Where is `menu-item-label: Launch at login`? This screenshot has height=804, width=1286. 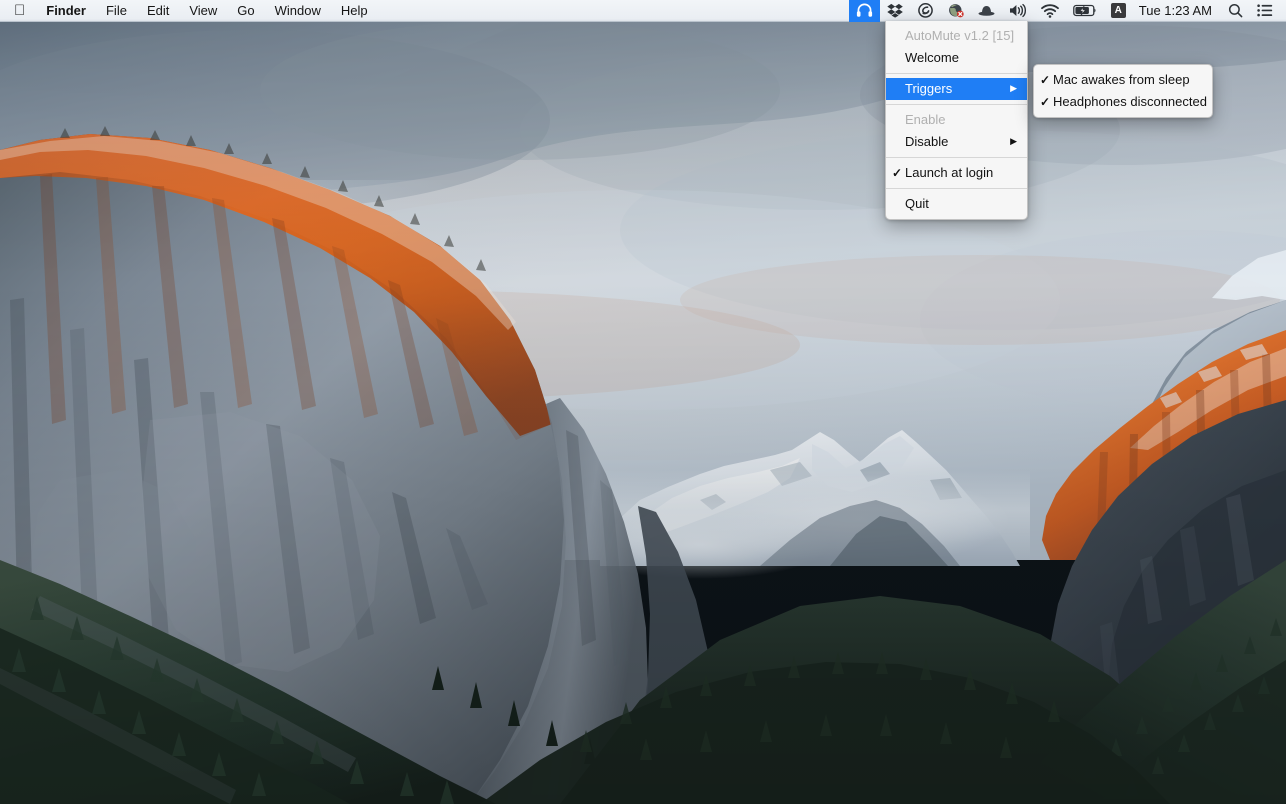
menu-item-label: Launch at login is located at coordinates (949, 172).